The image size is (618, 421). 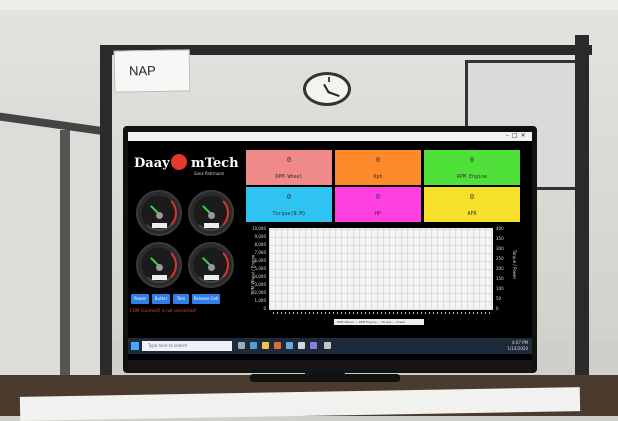 I want to click on app-logo: Daay mTech Sanz Patrmann, so click(x=193, y=165).